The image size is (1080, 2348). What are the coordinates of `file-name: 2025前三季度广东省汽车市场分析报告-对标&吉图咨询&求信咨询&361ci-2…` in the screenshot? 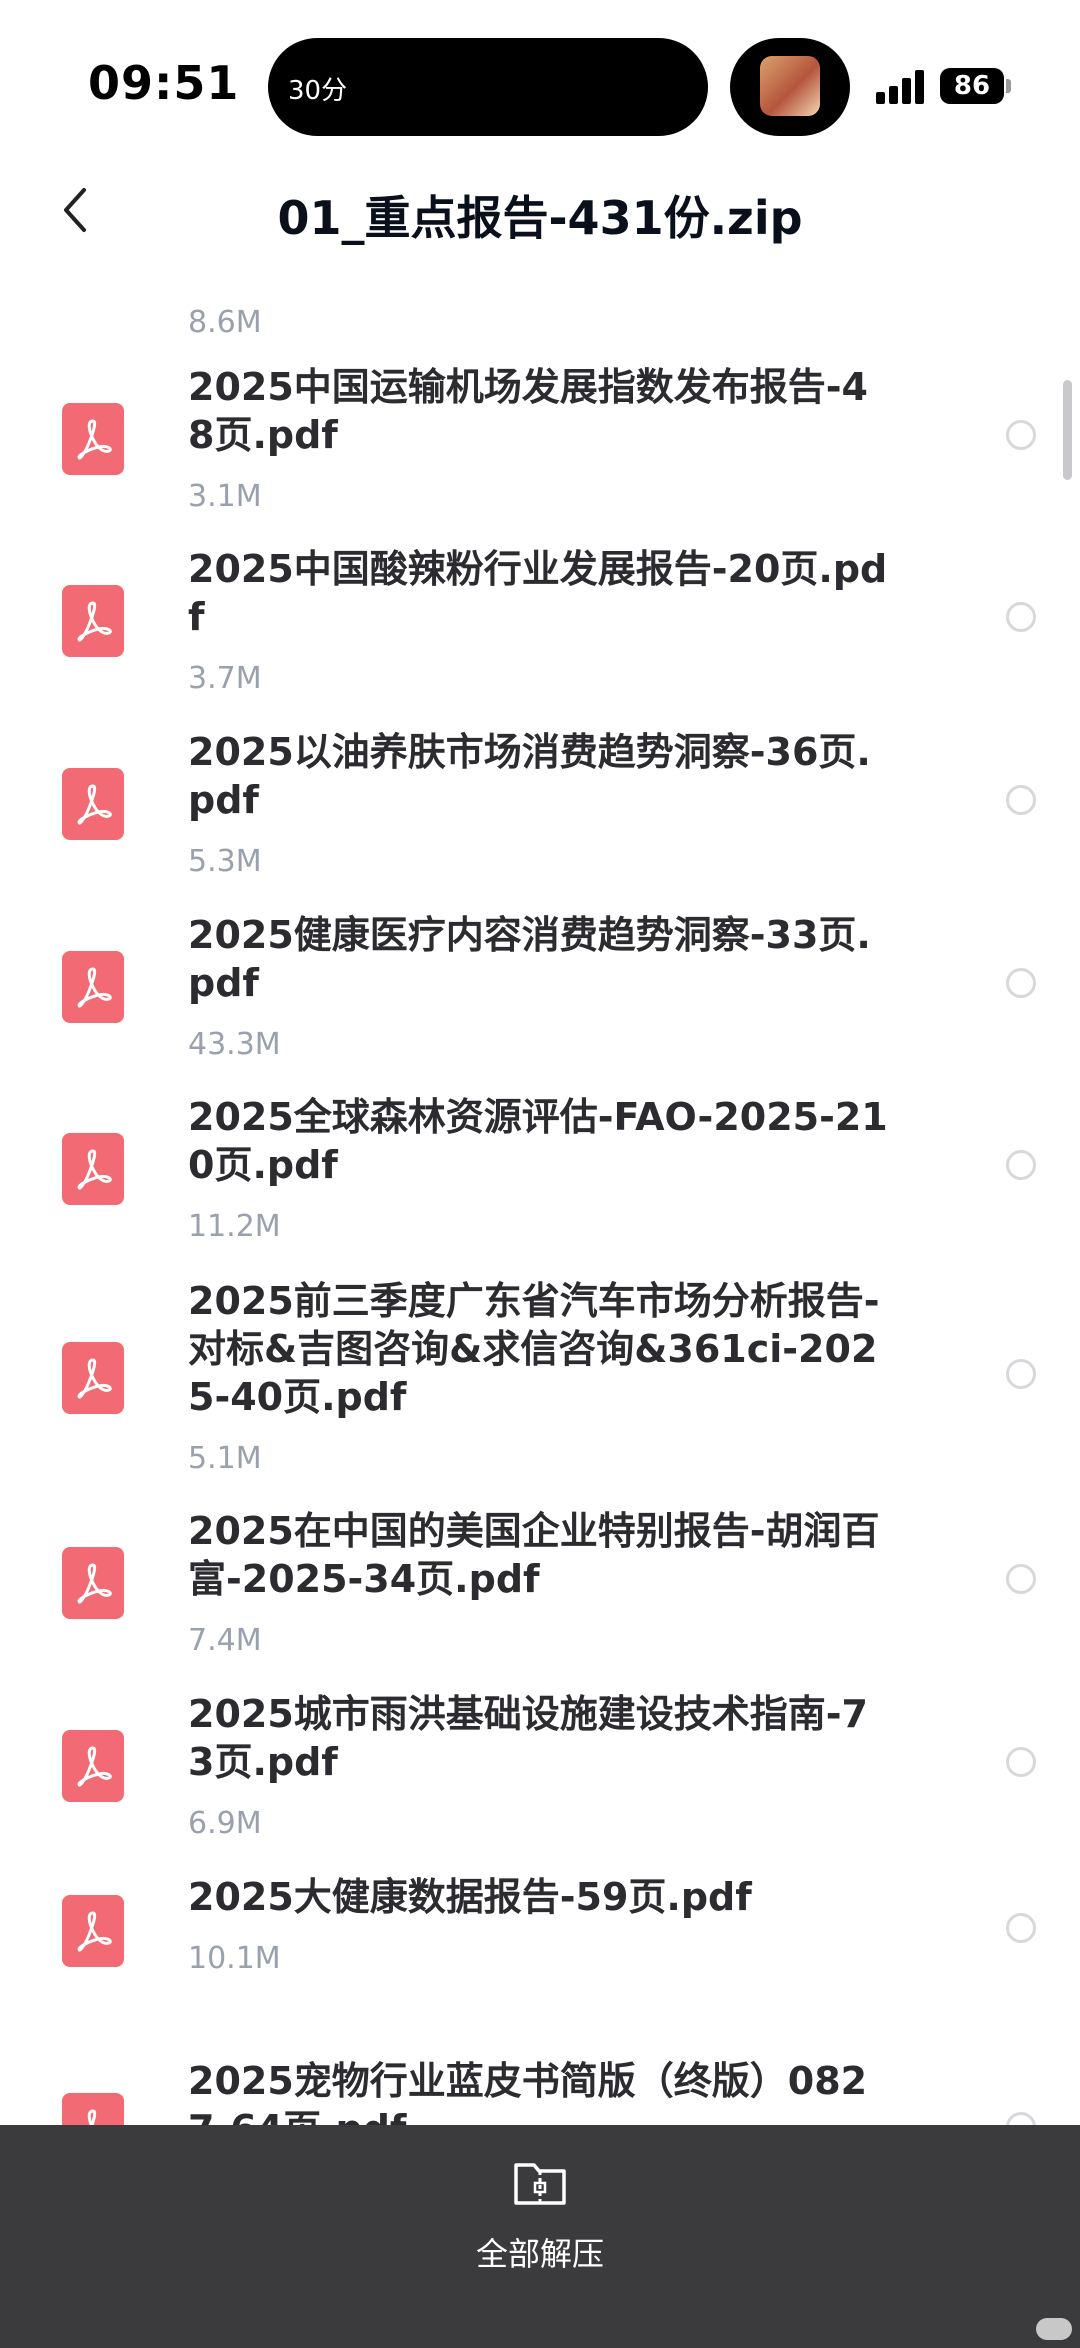 It's located at (534, 1349).